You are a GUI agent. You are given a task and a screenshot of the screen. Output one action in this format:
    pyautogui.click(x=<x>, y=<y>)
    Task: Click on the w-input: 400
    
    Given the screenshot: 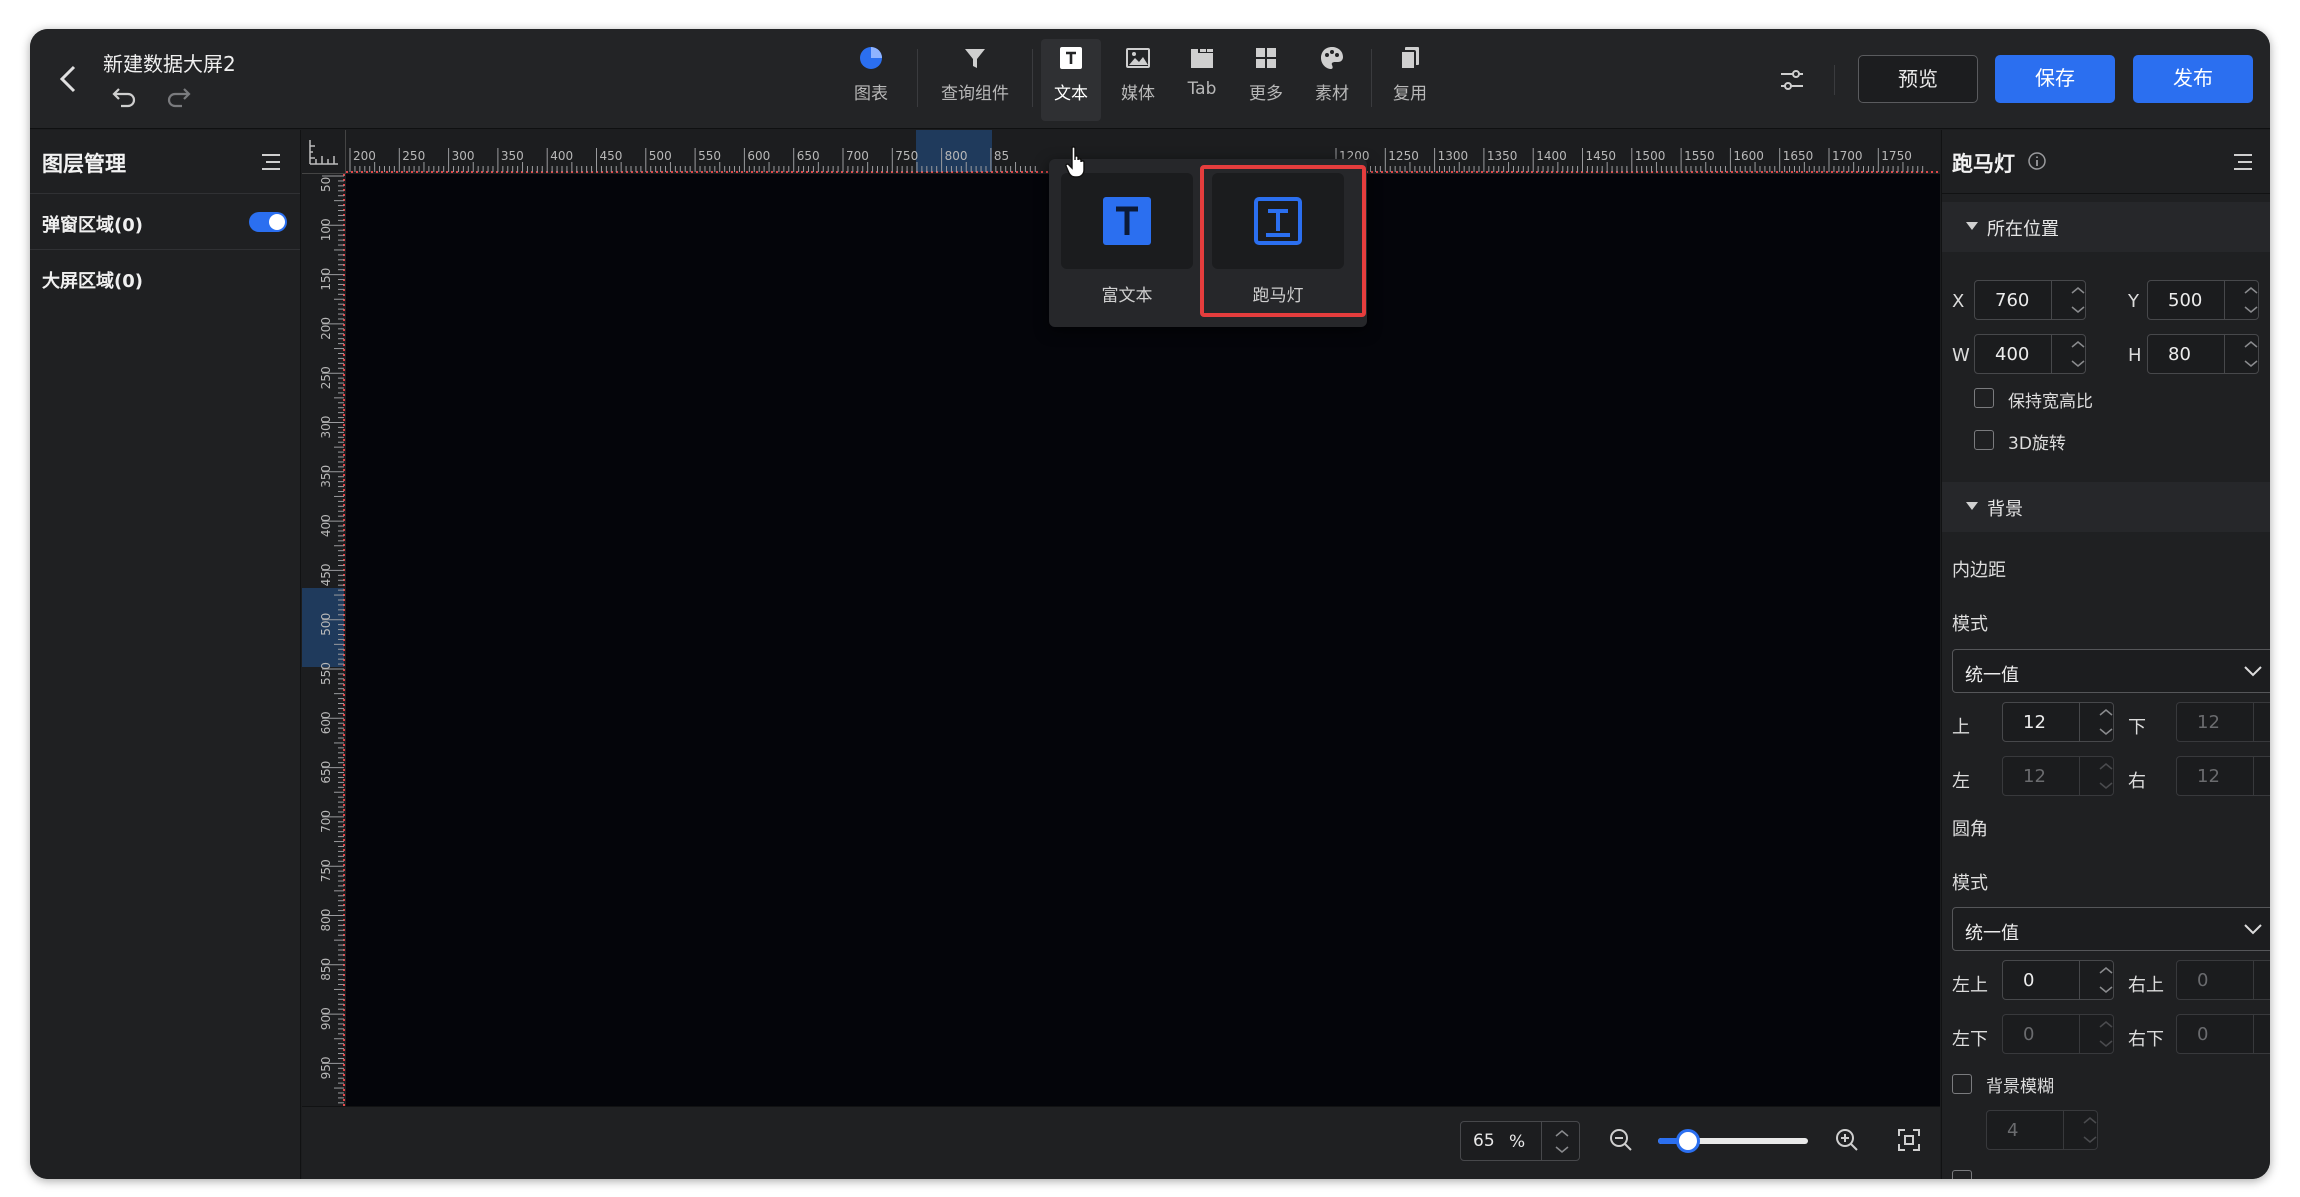 What is the action you would take?
    pyautogui.click(x=2030, y=354)
    